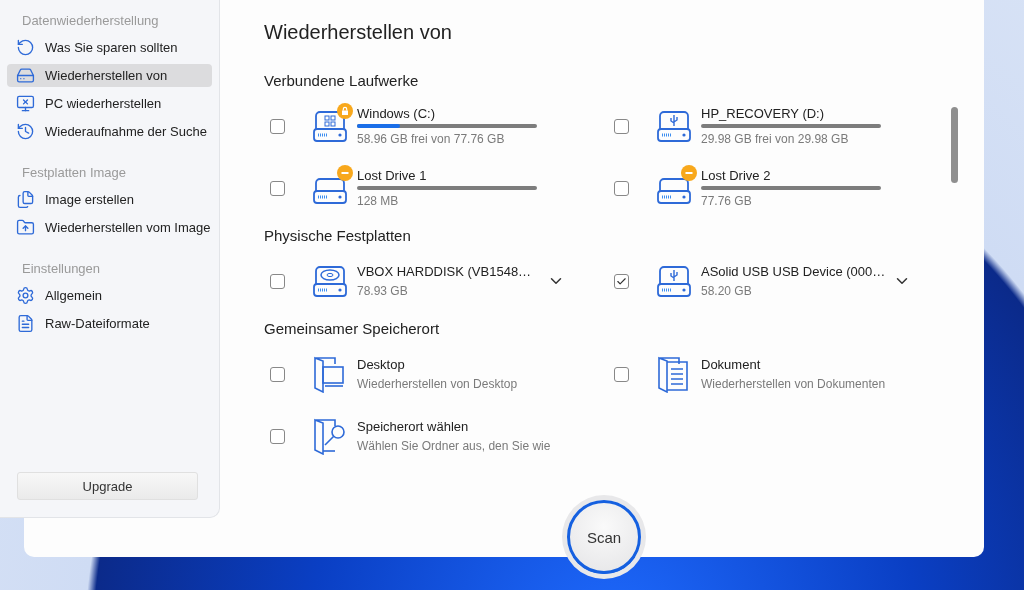 The height and width of the screenshot is (590, 1024). I want to click on sidebar-item: Wiederherstellen vom Image, so click(109, 227).